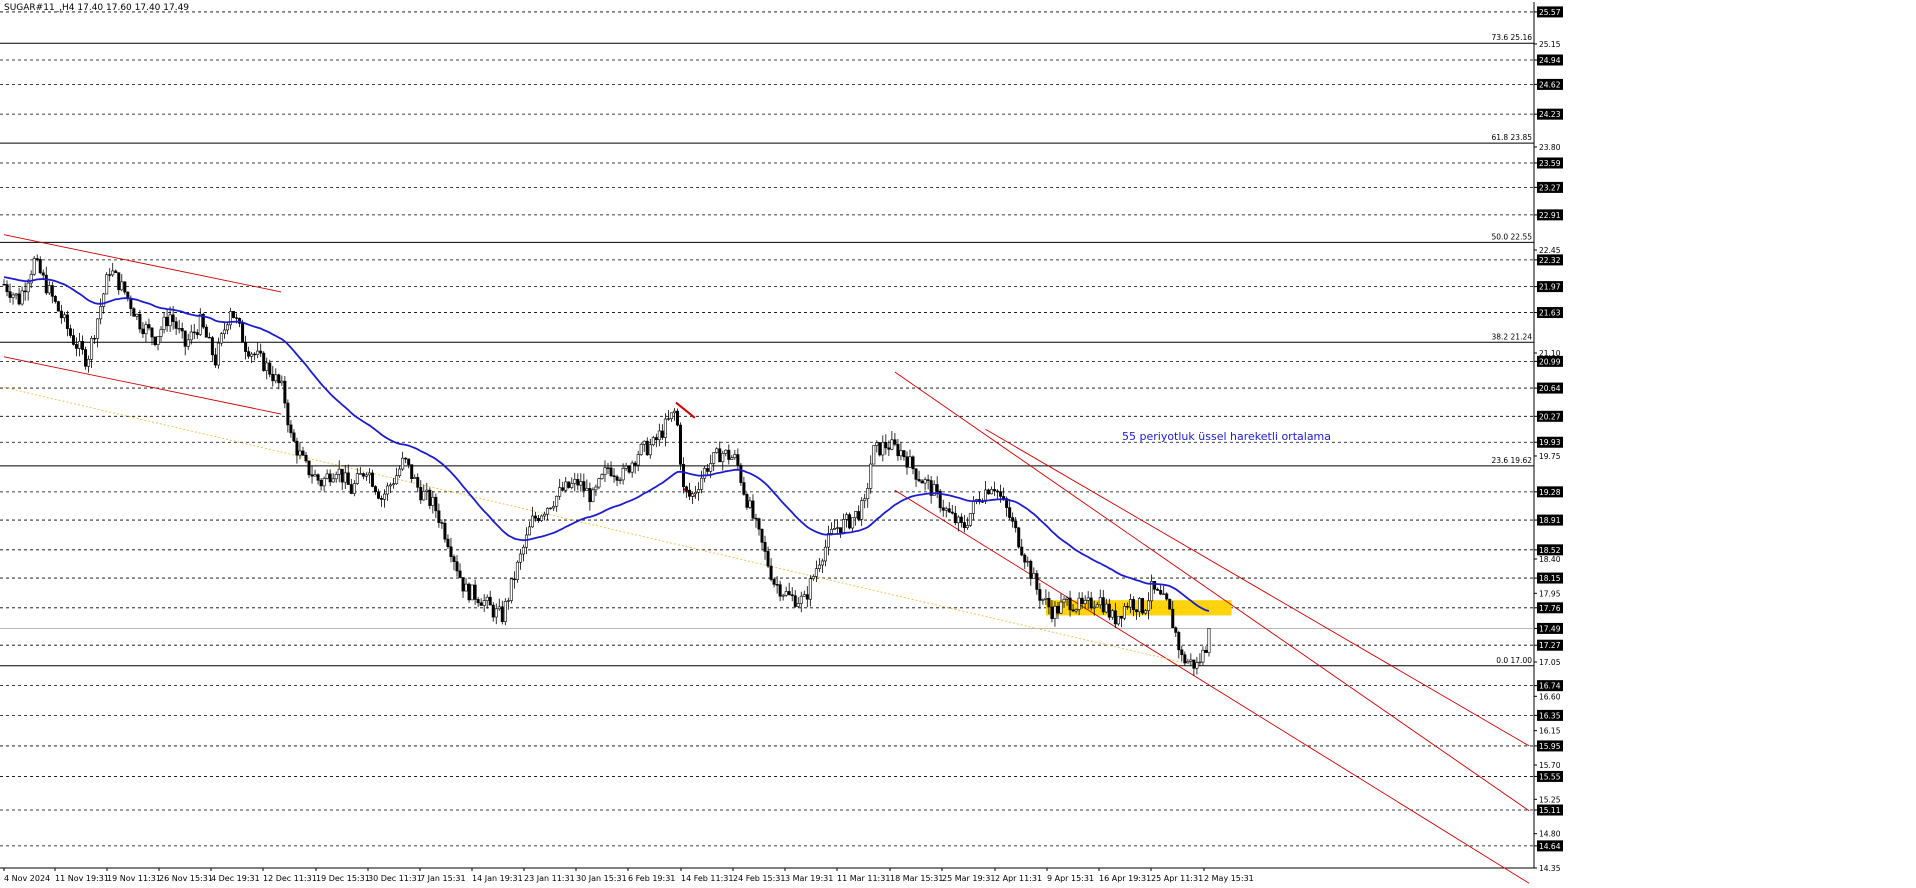 The width and height of the screenshot is (1916, 888). What do you see at coordinates (1550, 361) in the screenshot?
I see `y-tick-label: 20.99` at bounding box center [1550, 361].